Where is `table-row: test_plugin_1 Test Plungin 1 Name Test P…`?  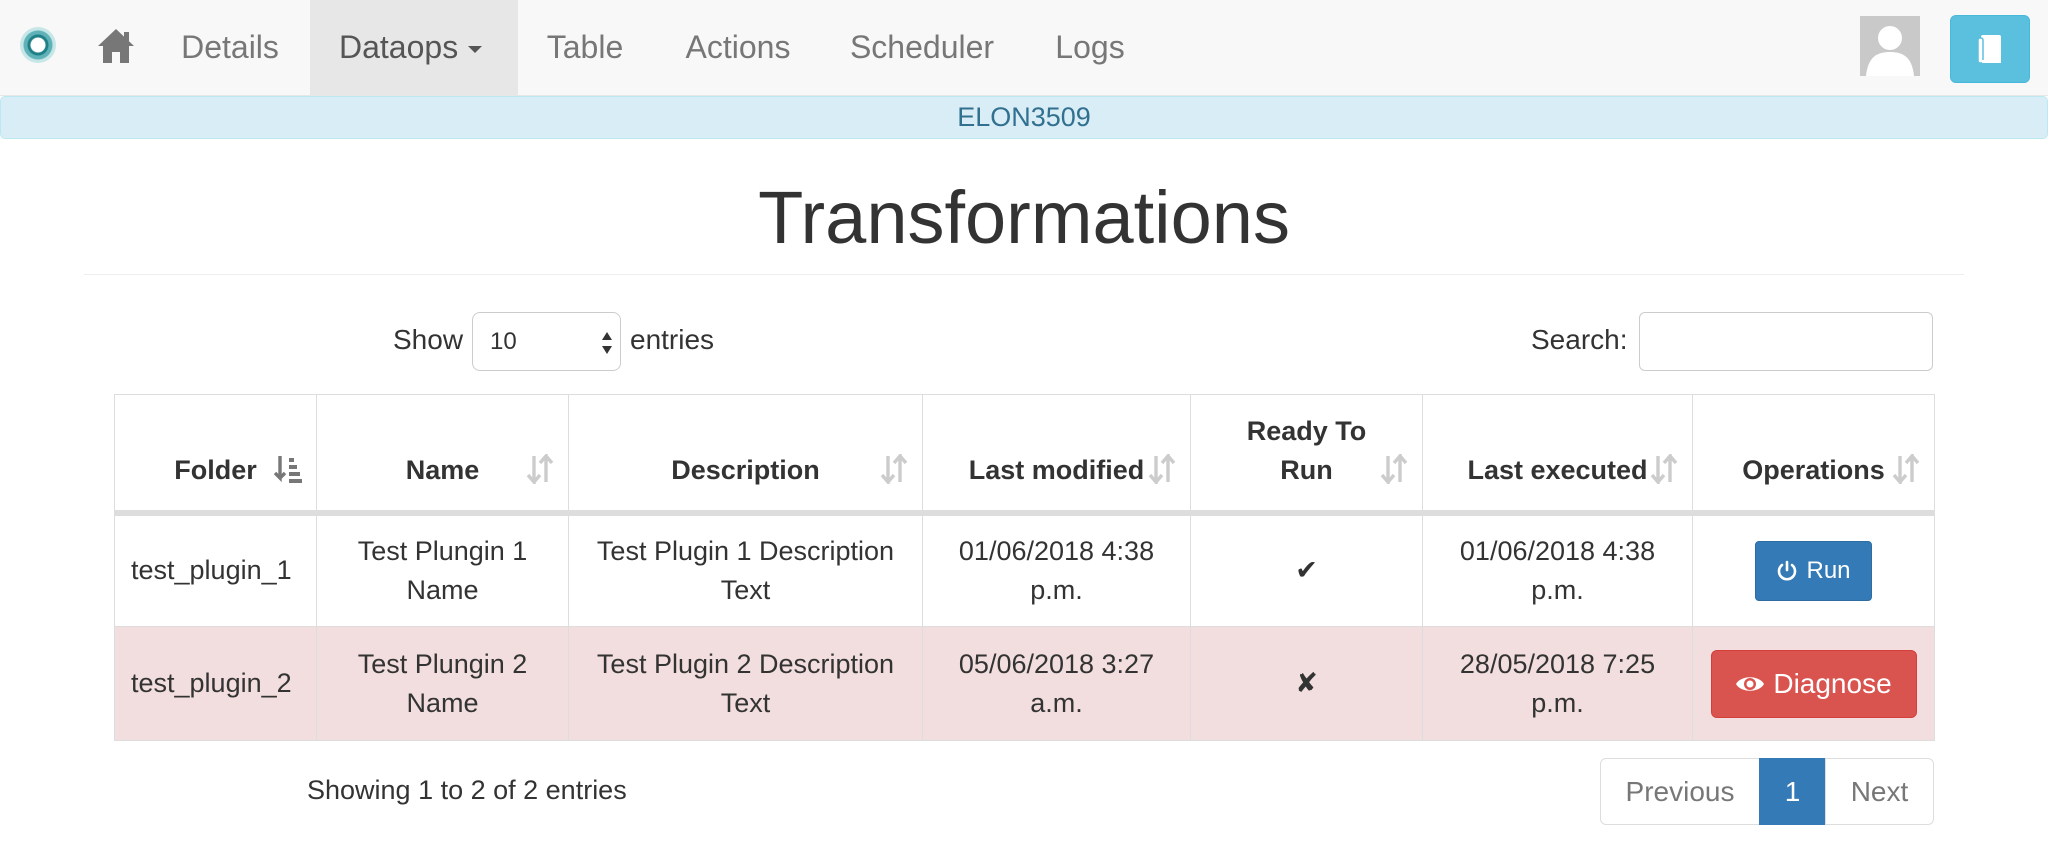 table-row: test_plugin_1 Test Plungin 1 Name Test P… is located at coordinates (1024, 569).